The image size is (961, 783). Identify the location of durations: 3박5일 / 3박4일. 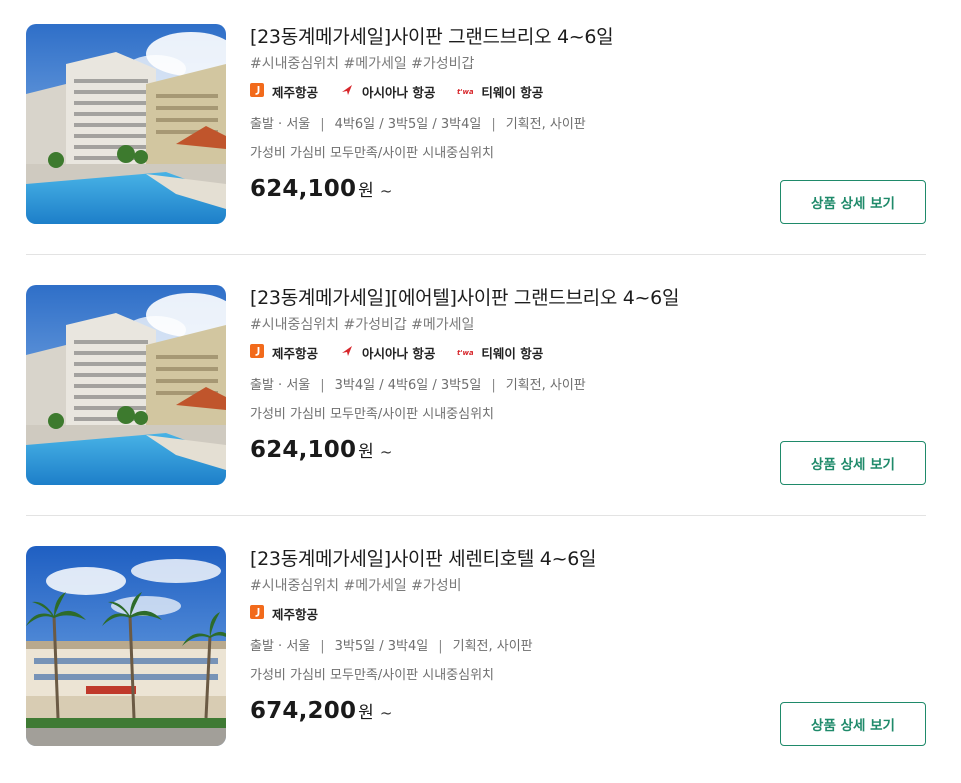
(381, 646).